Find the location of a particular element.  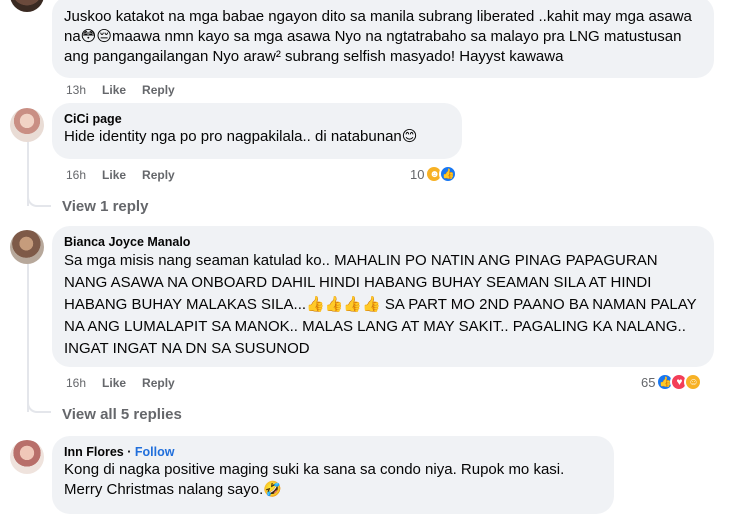

comment-author: CiCi page is located at coordinates (257, 119).